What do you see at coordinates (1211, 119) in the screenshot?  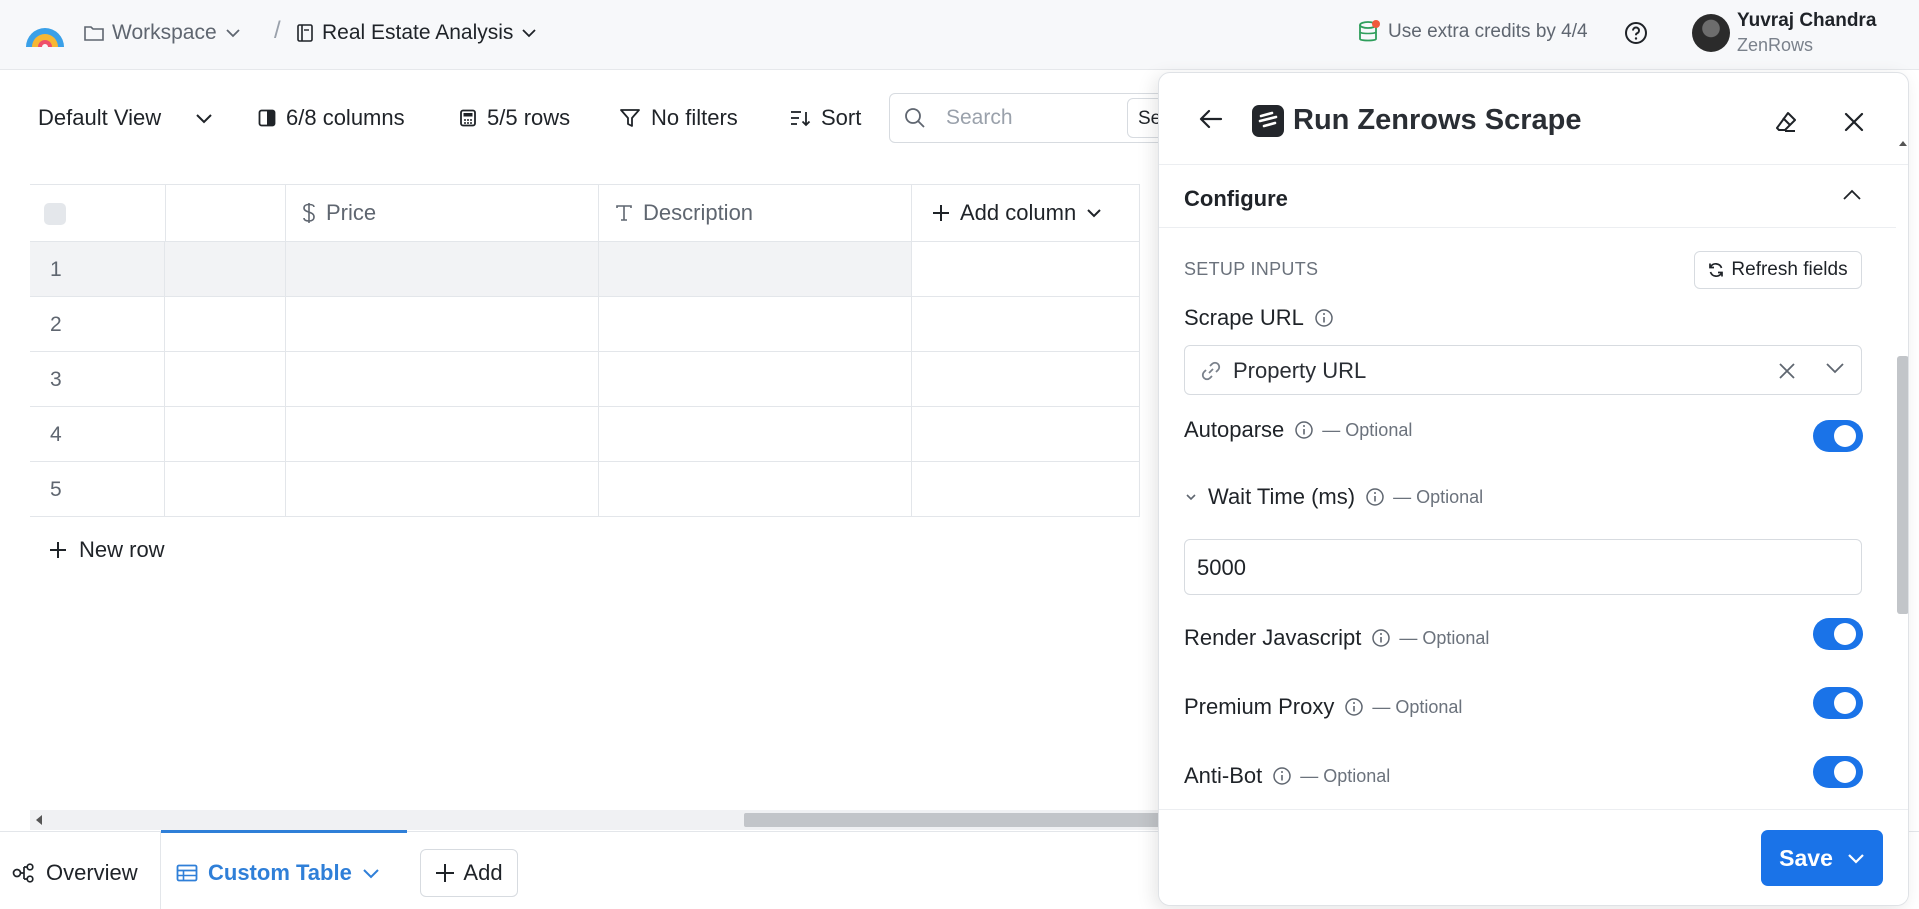 I see `back-arrow-icon` at bounding box center [1211, 119].